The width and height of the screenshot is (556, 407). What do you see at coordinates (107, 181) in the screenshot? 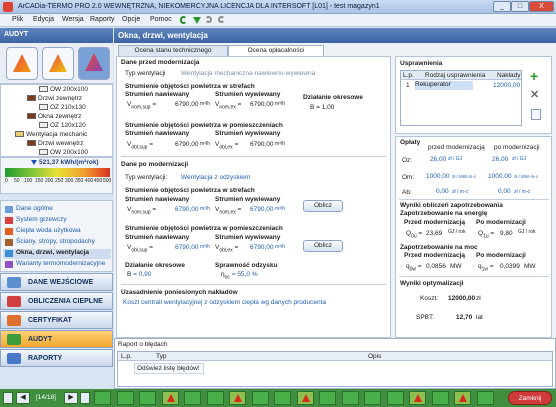
I see `gauge-tick: 500` at bounding box center [107, 181].